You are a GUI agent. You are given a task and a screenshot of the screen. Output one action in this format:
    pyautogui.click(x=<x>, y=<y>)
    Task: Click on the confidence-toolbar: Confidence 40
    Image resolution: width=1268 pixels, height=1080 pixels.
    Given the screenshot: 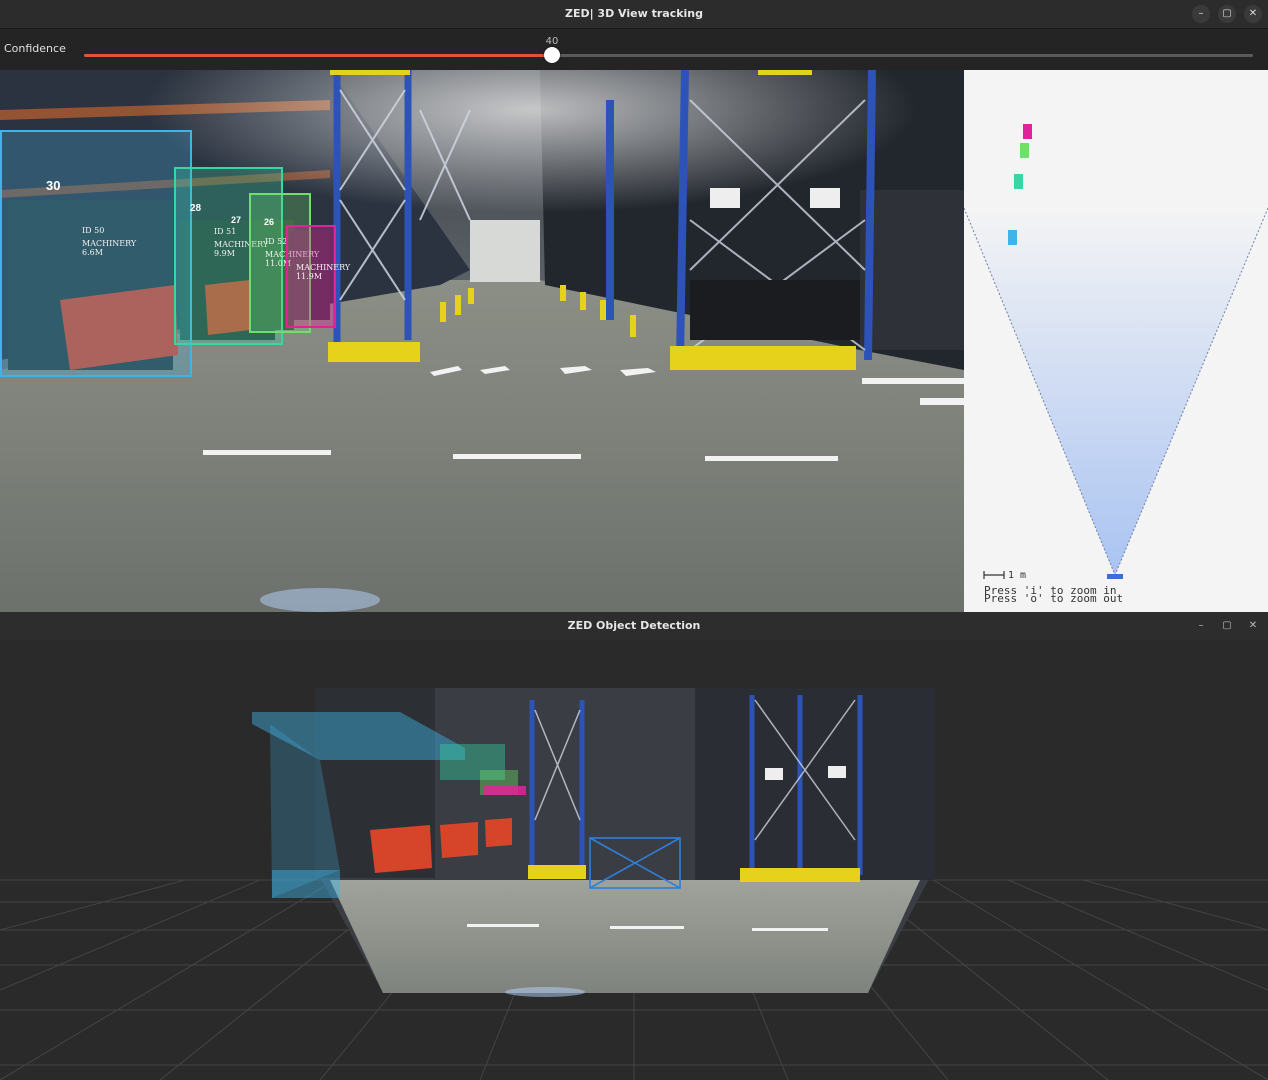 What is the action you would take?
    pyautogui.click(x=634, y=49)
    